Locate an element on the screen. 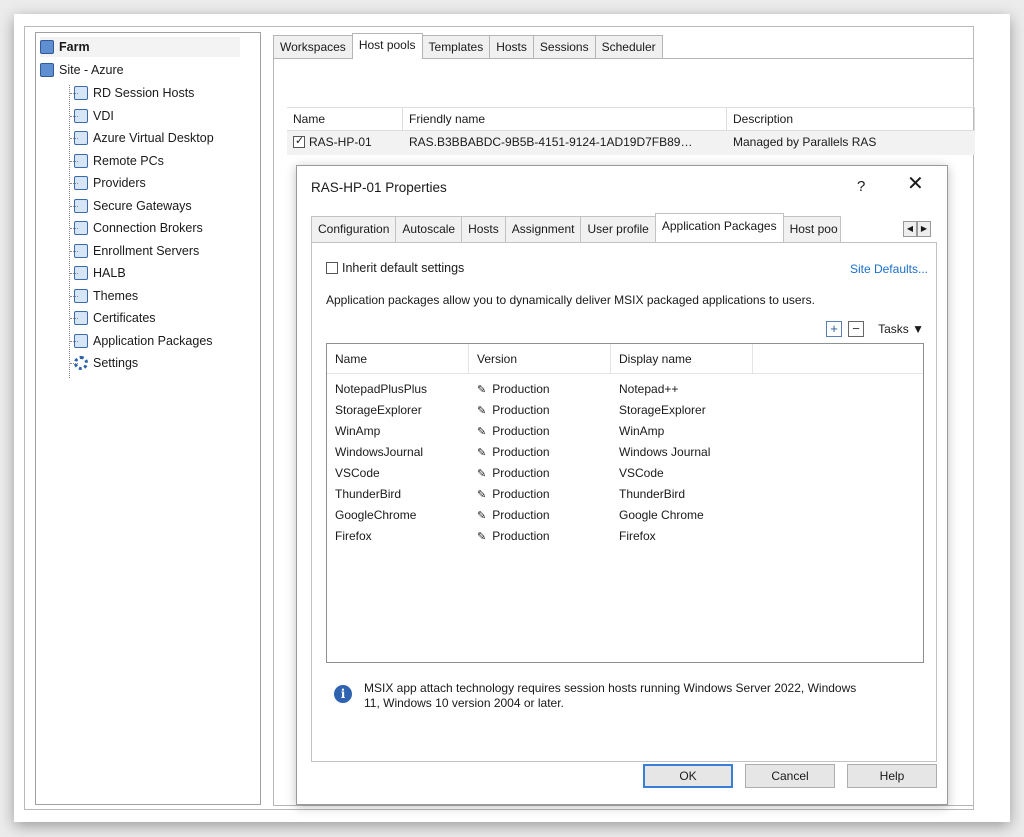 The width and height of the screenshot is (1024, 837). table-row: Firefox ✎ Production Firefox is located at coordinates (625, 536).